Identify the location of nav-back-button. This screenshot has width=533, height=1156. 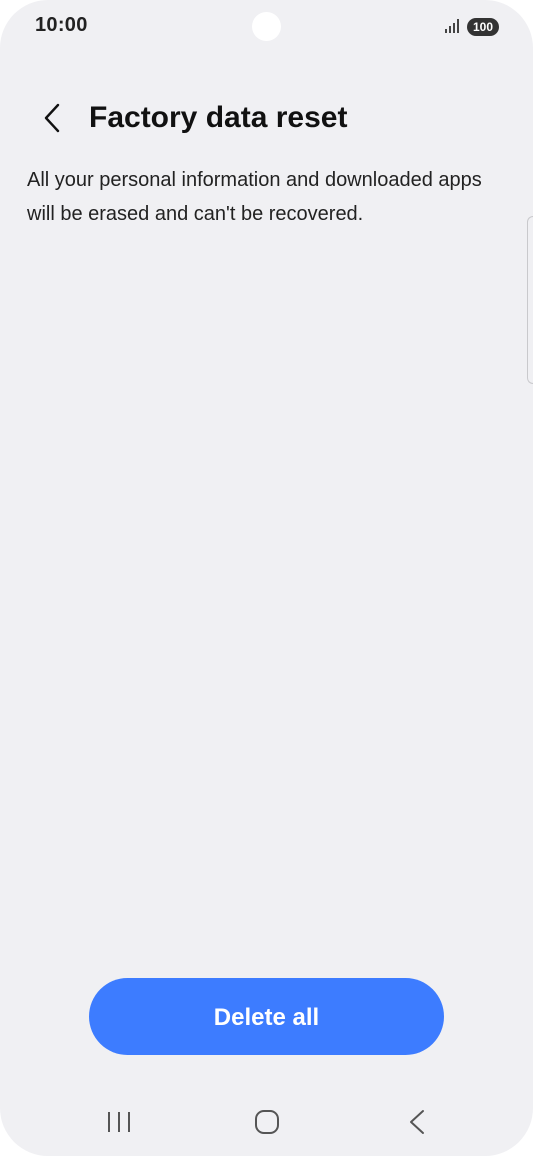
(417, 1122).